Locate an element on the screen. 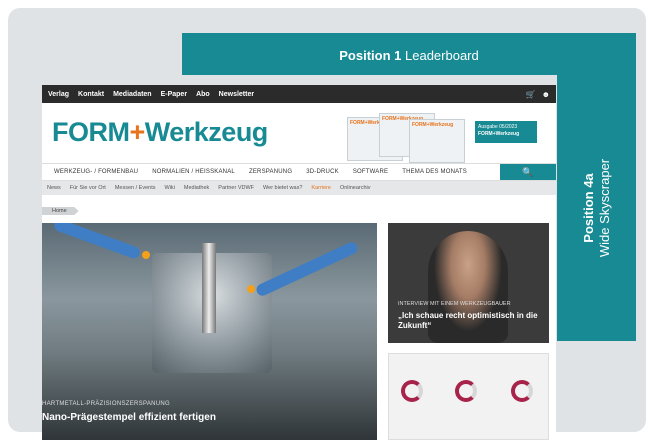  topbar-link-epaper: E-Paper is located at coordinates (174, 94).